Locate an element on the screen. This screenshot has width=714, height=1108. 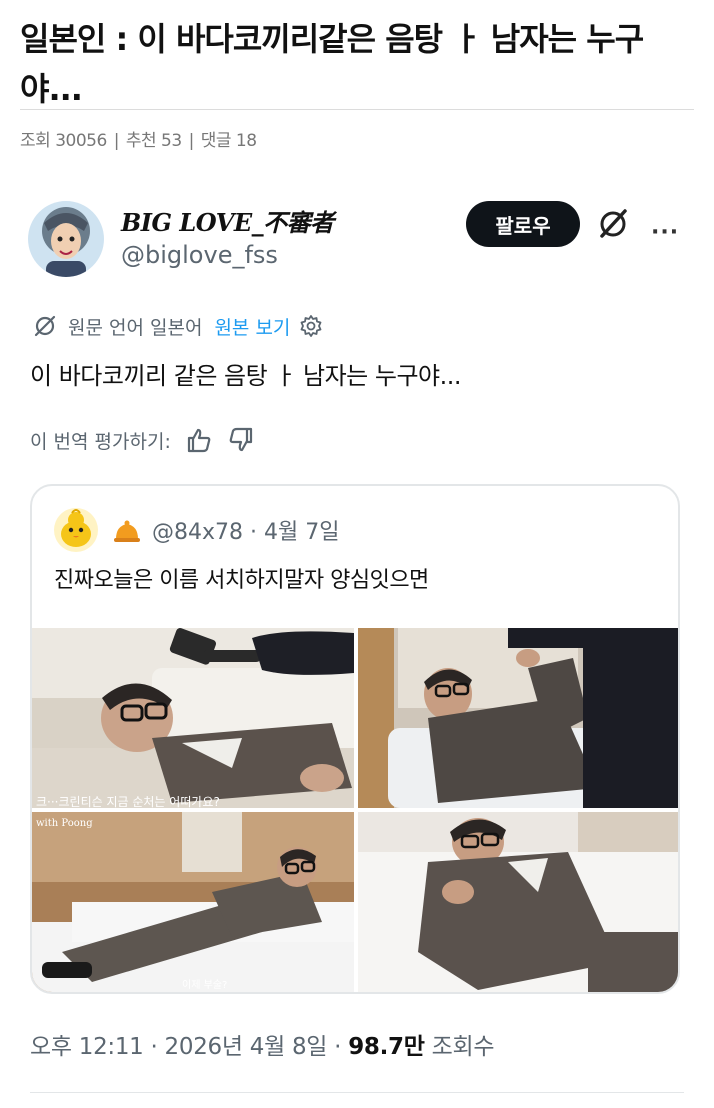
view-original-link: 원본 보기 is located at coordinates (252, 326).